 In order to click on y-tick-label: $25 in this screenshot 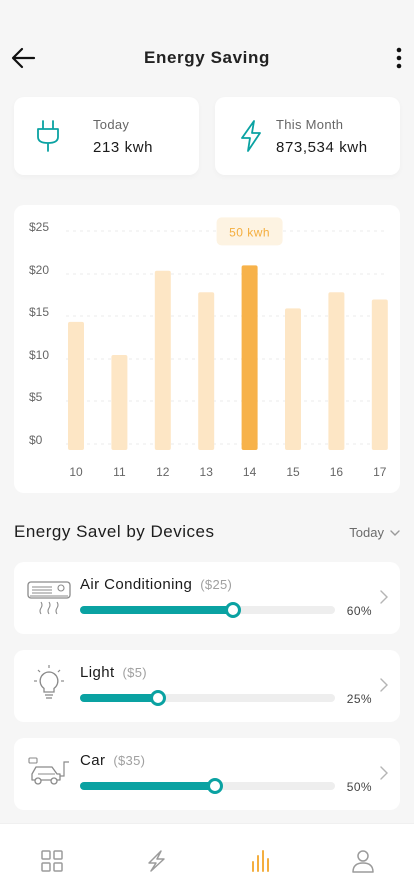, I will do `click(39, 227)`.